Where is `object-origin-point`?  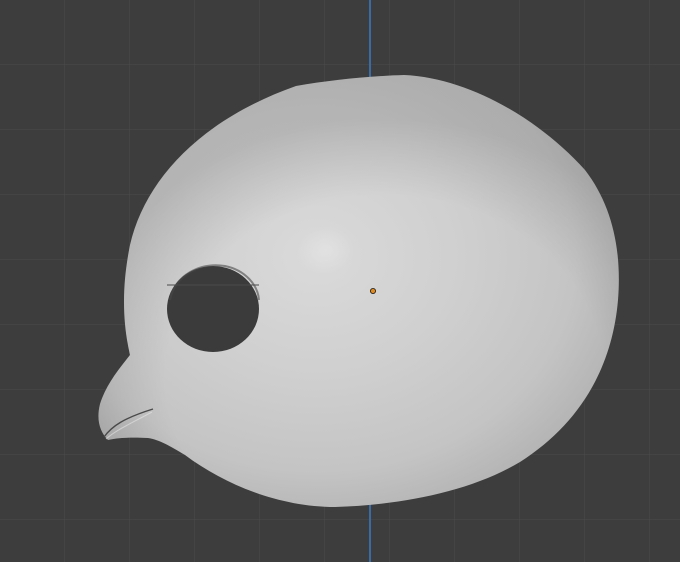
object-origin-point is located at coordinates (372, 290).